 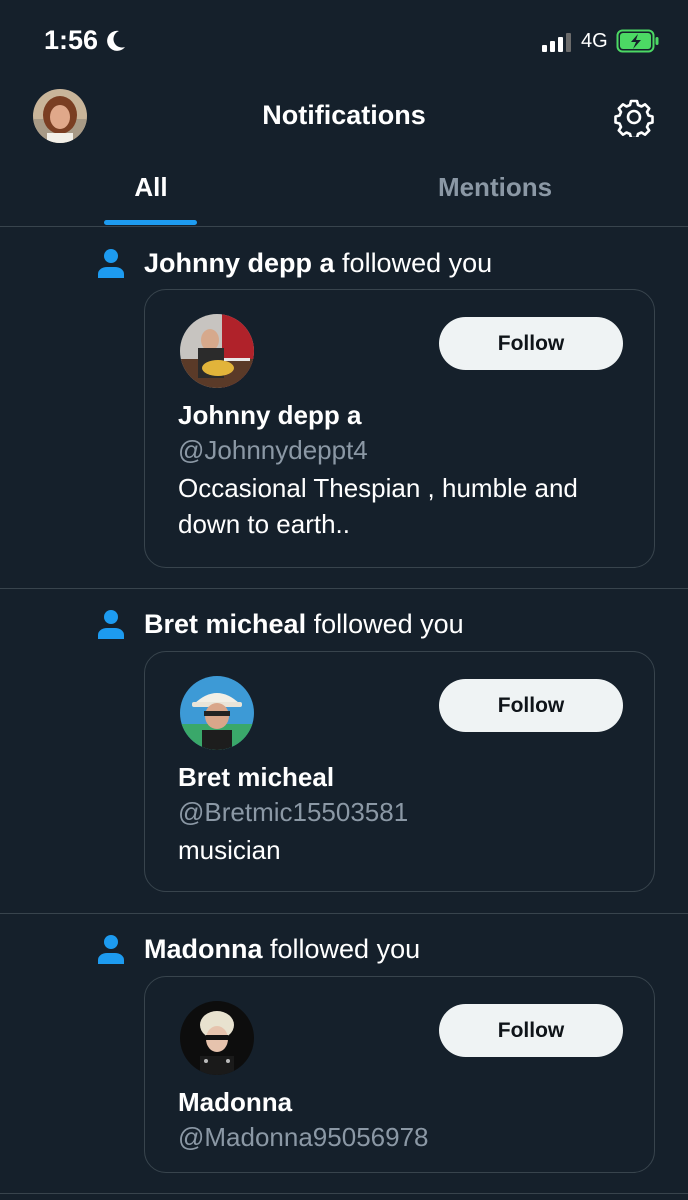 I want to click on user-handle: @Madonna95056978, so click(x=303, y=1137).